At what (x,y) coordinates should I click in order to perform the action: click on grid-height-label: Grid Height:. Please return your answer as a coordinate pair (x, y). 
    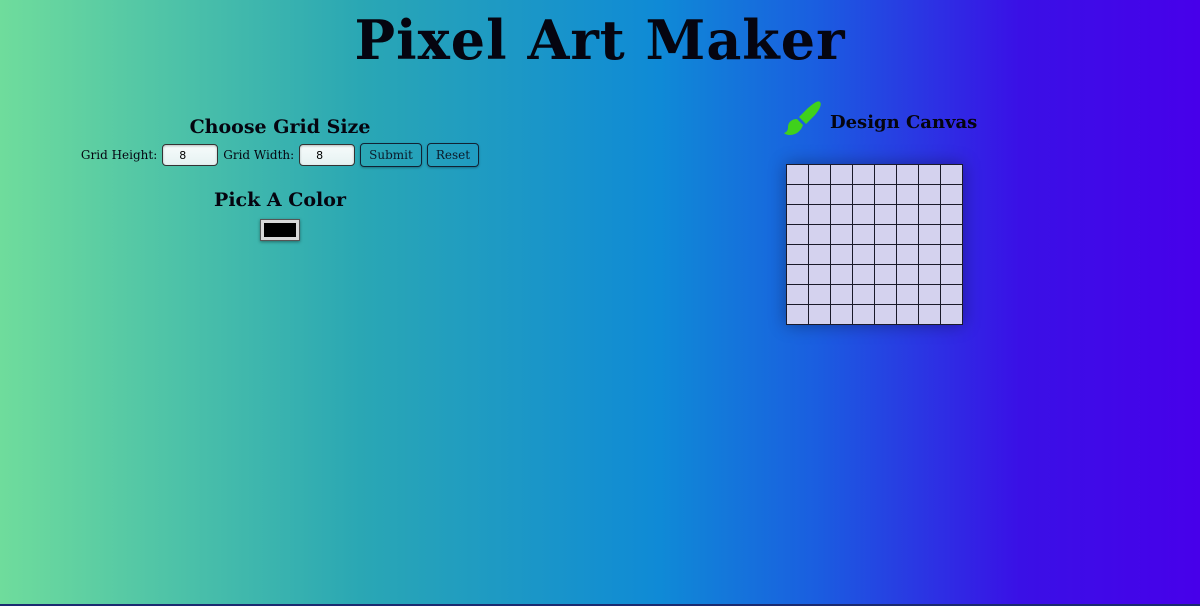
    Looking at the image, I should click on (119, 155).